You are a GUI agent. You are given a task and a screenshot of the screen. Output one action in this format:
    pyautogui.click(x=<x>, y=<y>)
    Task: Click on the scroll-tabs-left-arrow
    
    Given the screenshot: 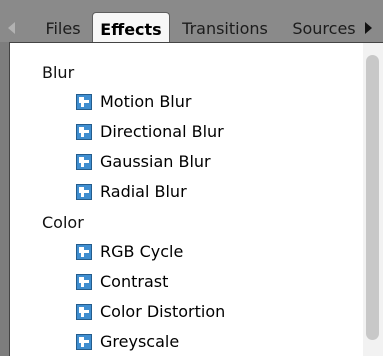 What is the action you would take?
    pyautogui.click(x=11, y=28)
    